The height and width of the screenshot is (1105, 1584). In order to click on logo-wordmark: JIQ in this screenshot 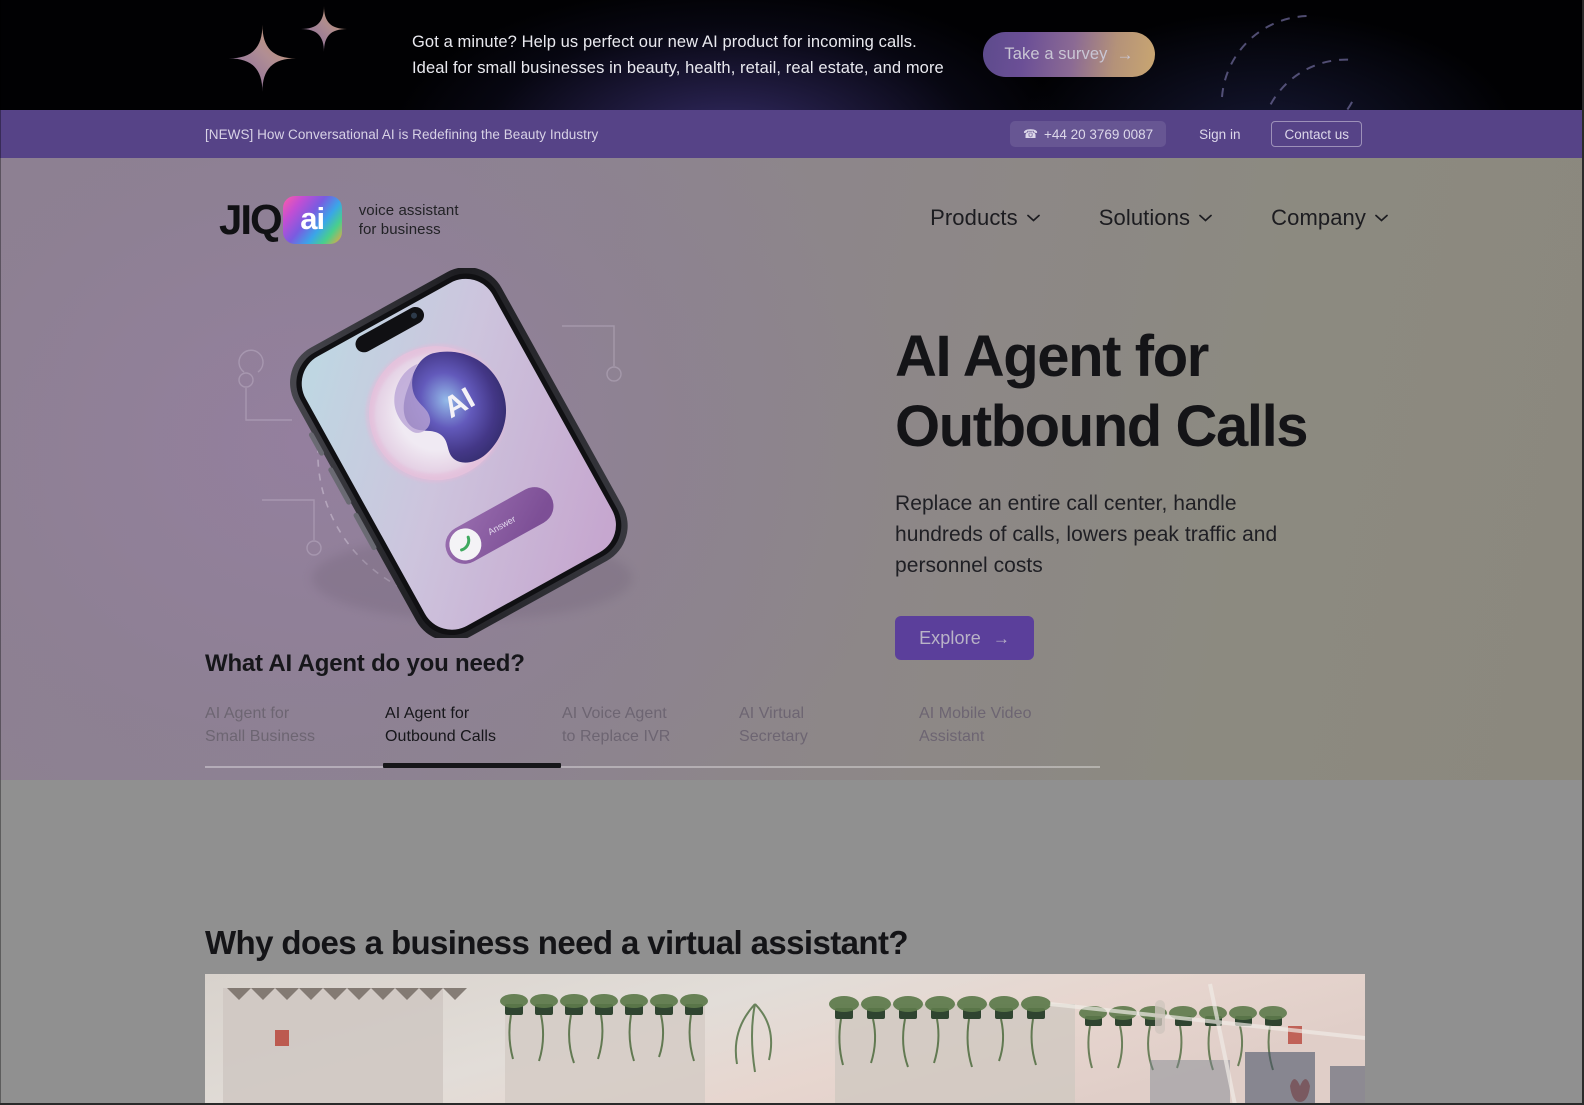, I will do `click(251, 219)`.